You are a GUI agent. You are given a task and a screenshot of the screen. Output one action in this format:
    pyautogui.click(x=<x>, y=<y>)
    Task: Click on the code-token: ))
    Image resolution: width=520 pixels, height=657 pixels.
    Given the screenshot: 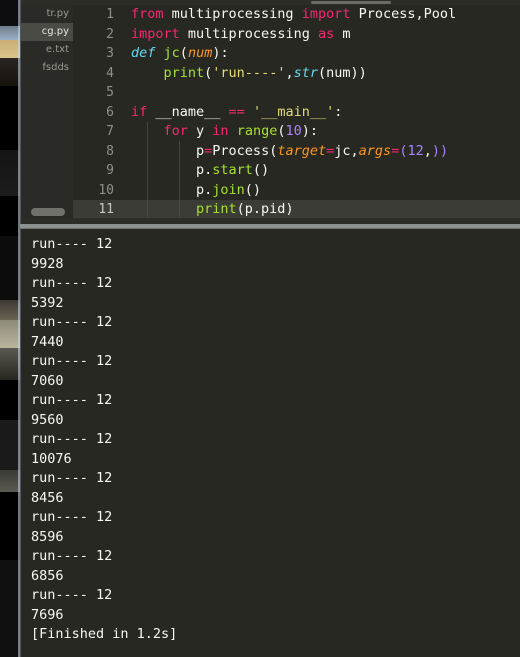 What is the action you would take?
    pyautogui.click(x=440, y=150)
    